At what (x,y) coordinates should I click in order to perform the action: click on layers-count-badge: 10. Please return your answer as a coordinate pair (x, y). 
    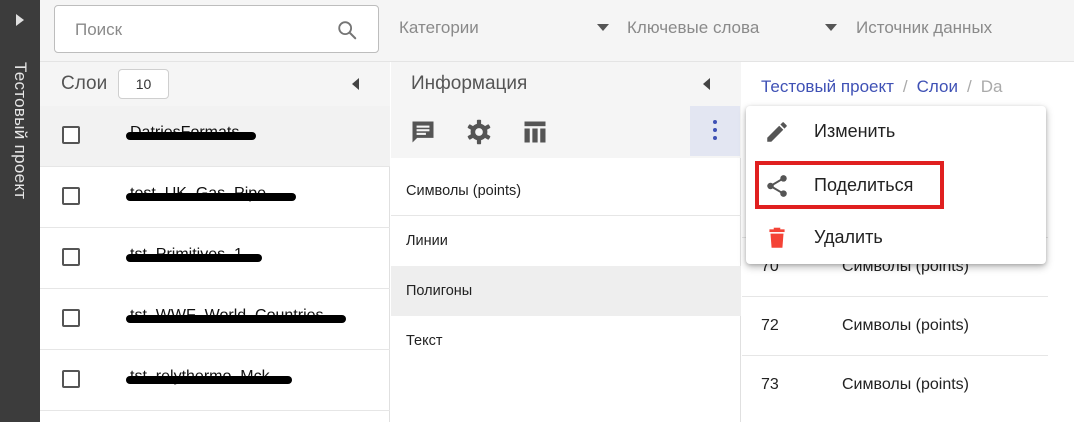
    Looking at the image, I should click on (143, 84).